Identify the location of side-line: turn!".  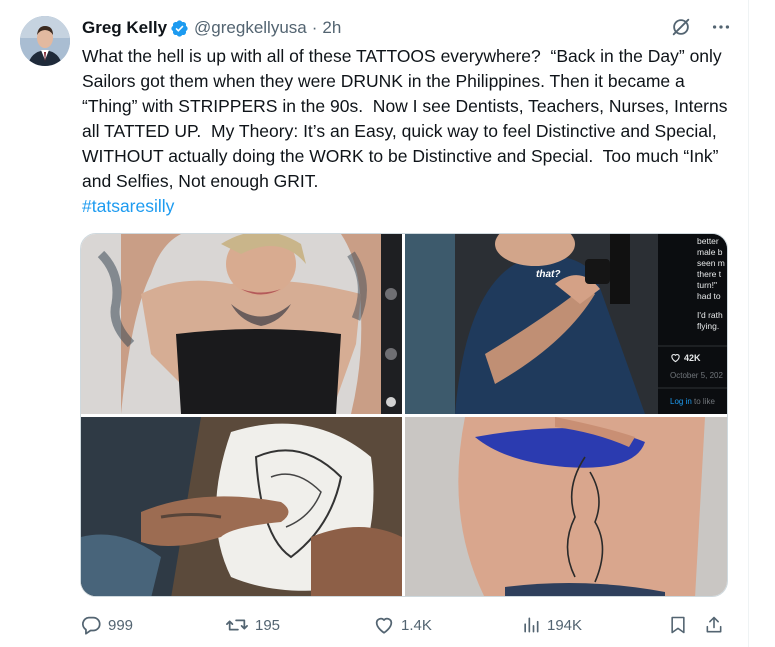
(707, 285).